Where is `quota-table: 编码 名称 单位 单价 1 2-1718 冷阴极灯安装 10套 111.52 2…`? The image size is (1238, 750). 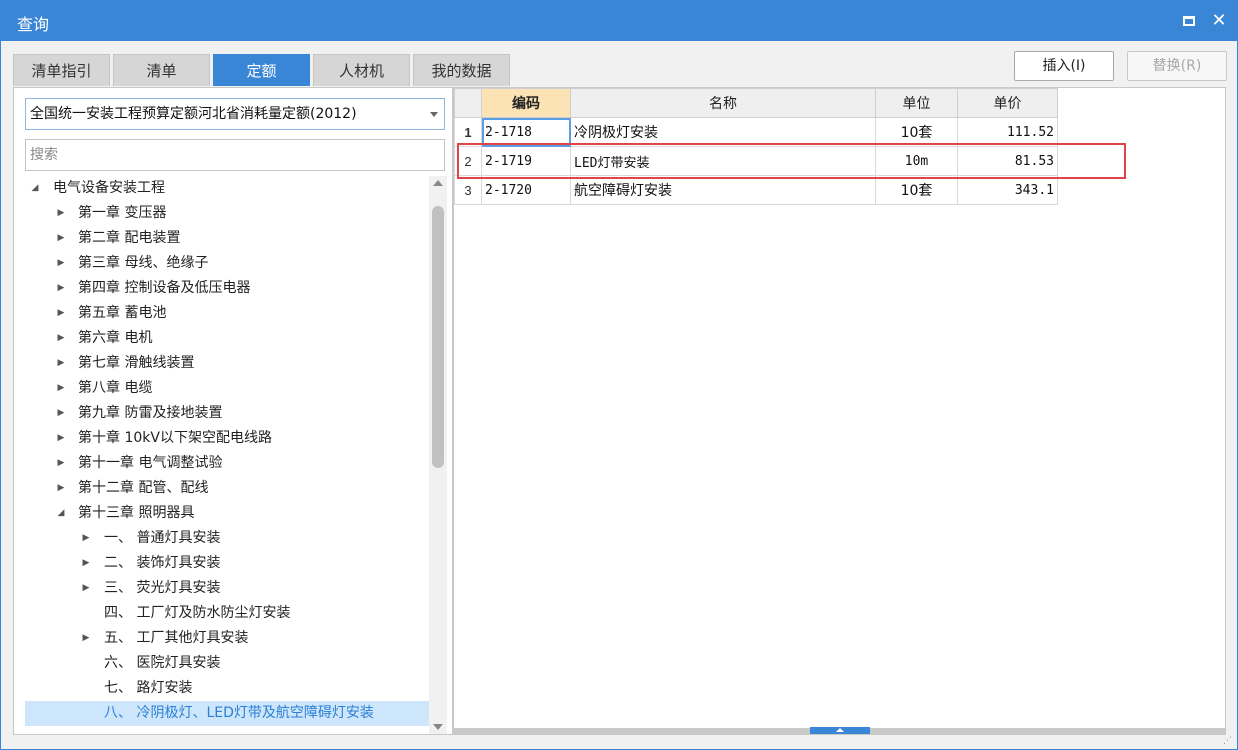 quota-table: 编码 名称 单位 单价 1 2-1718 冷阴极灯安装 10套 111.52 2… is located at coordinates (756, 146).